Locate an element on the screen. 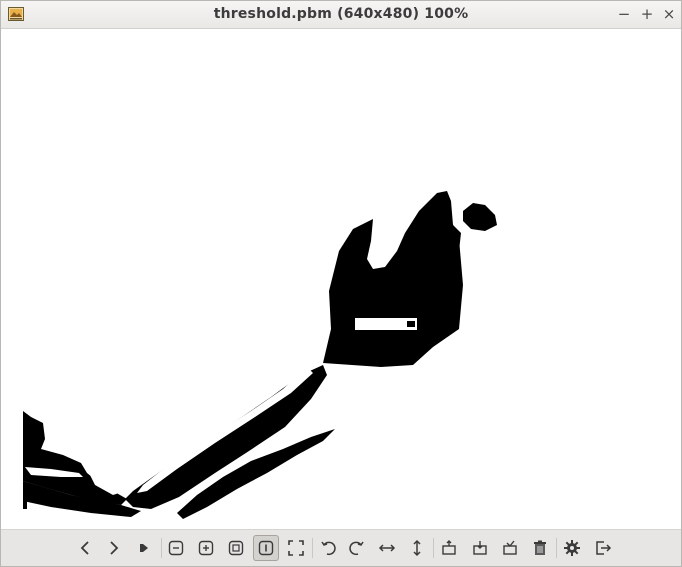  flip-vertical-button is located at coordinates (417, 548).